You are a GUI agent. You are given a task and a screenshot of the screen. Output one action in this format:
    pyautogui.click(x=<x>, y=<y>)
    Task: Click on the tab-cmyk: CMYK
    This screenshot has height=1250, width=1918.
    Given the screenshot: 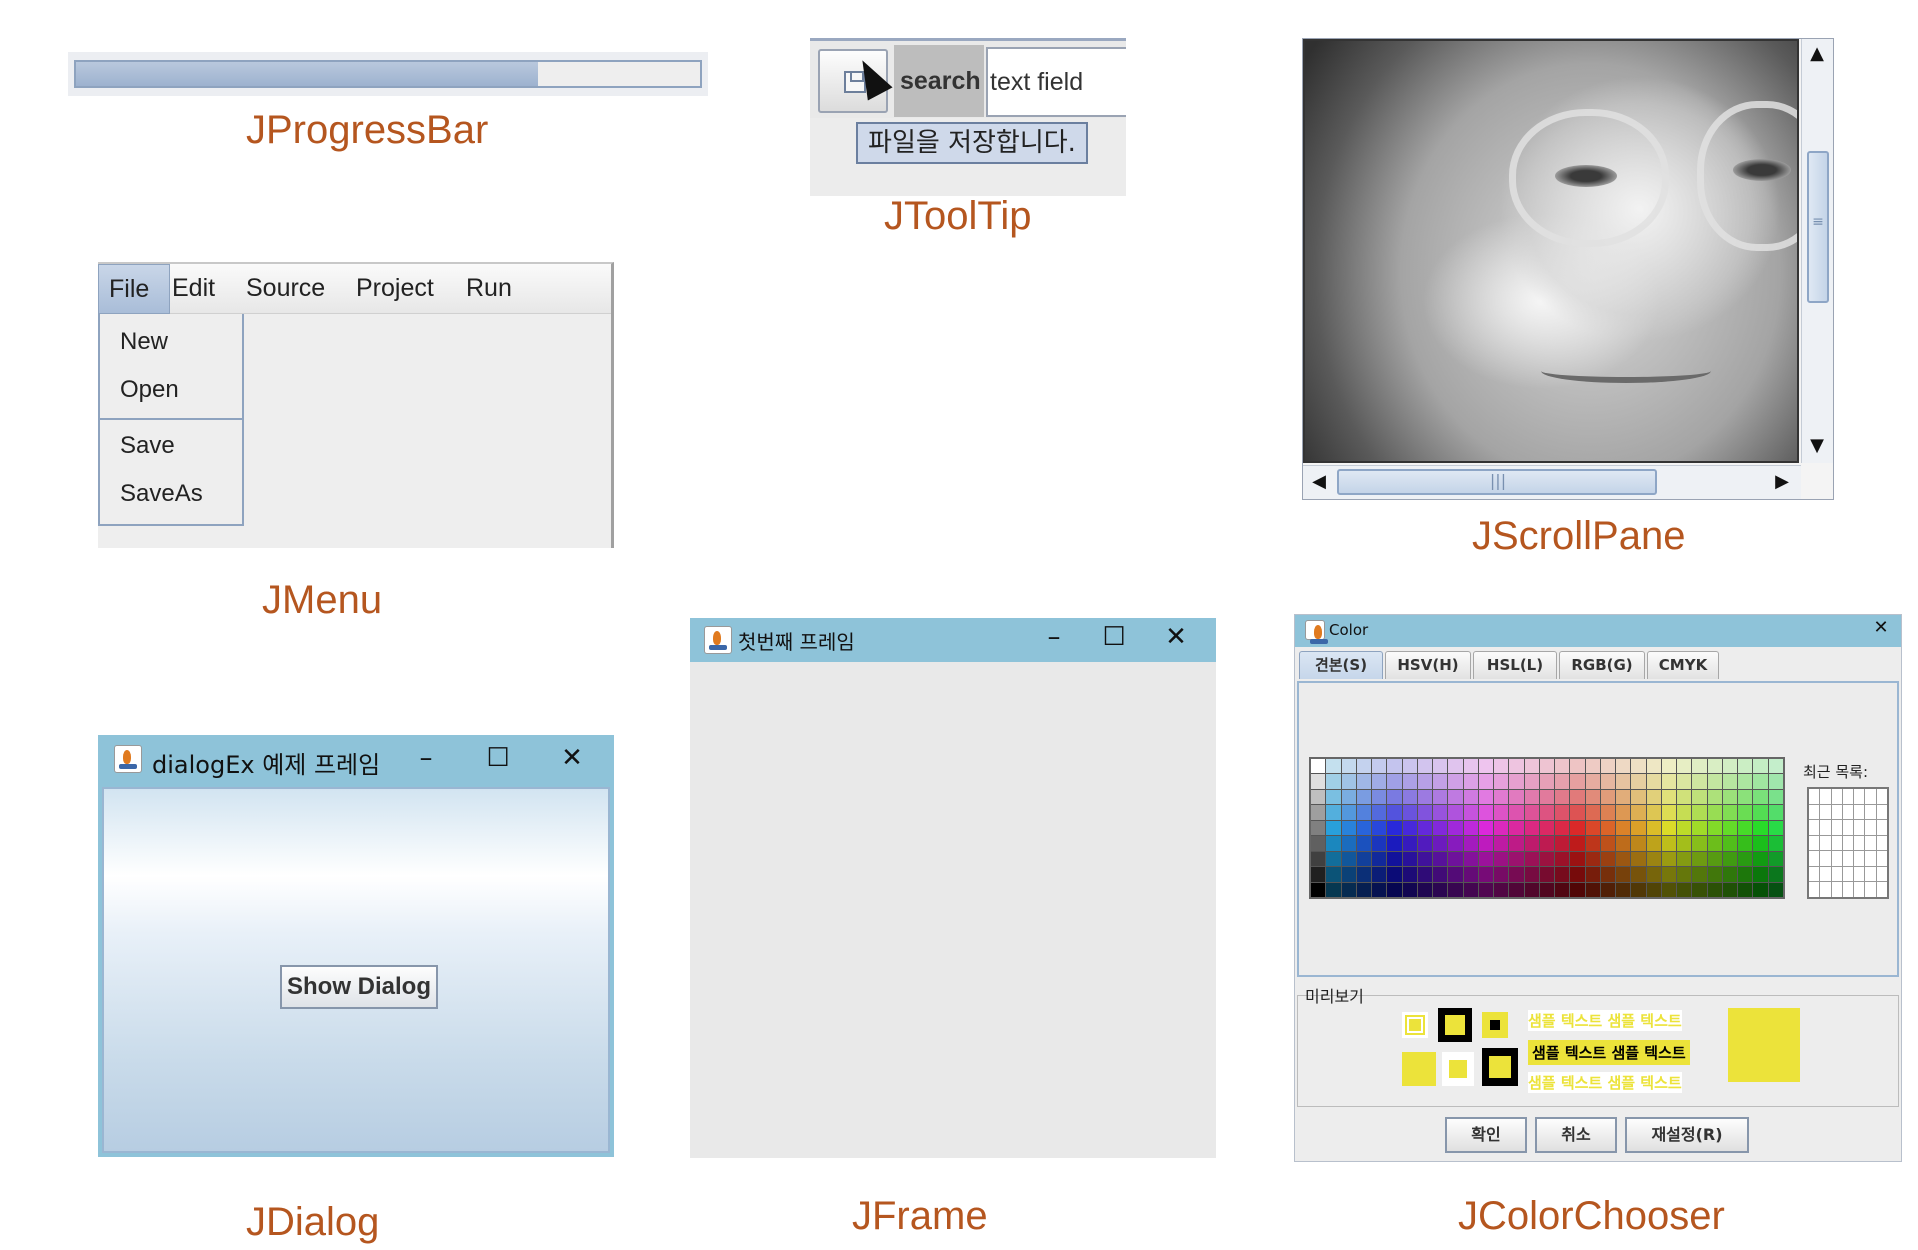 What is the action you would take?
    pyautogui.click(x=1683, y=665)
    